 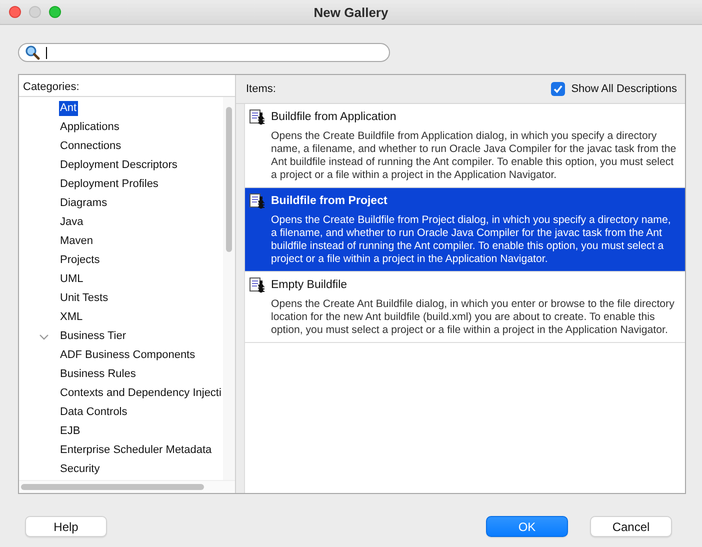 What do you see at coordinates (93, 412) in the screenshot?
I see `category-item: Data Controls` at bounding box center [93, 412].